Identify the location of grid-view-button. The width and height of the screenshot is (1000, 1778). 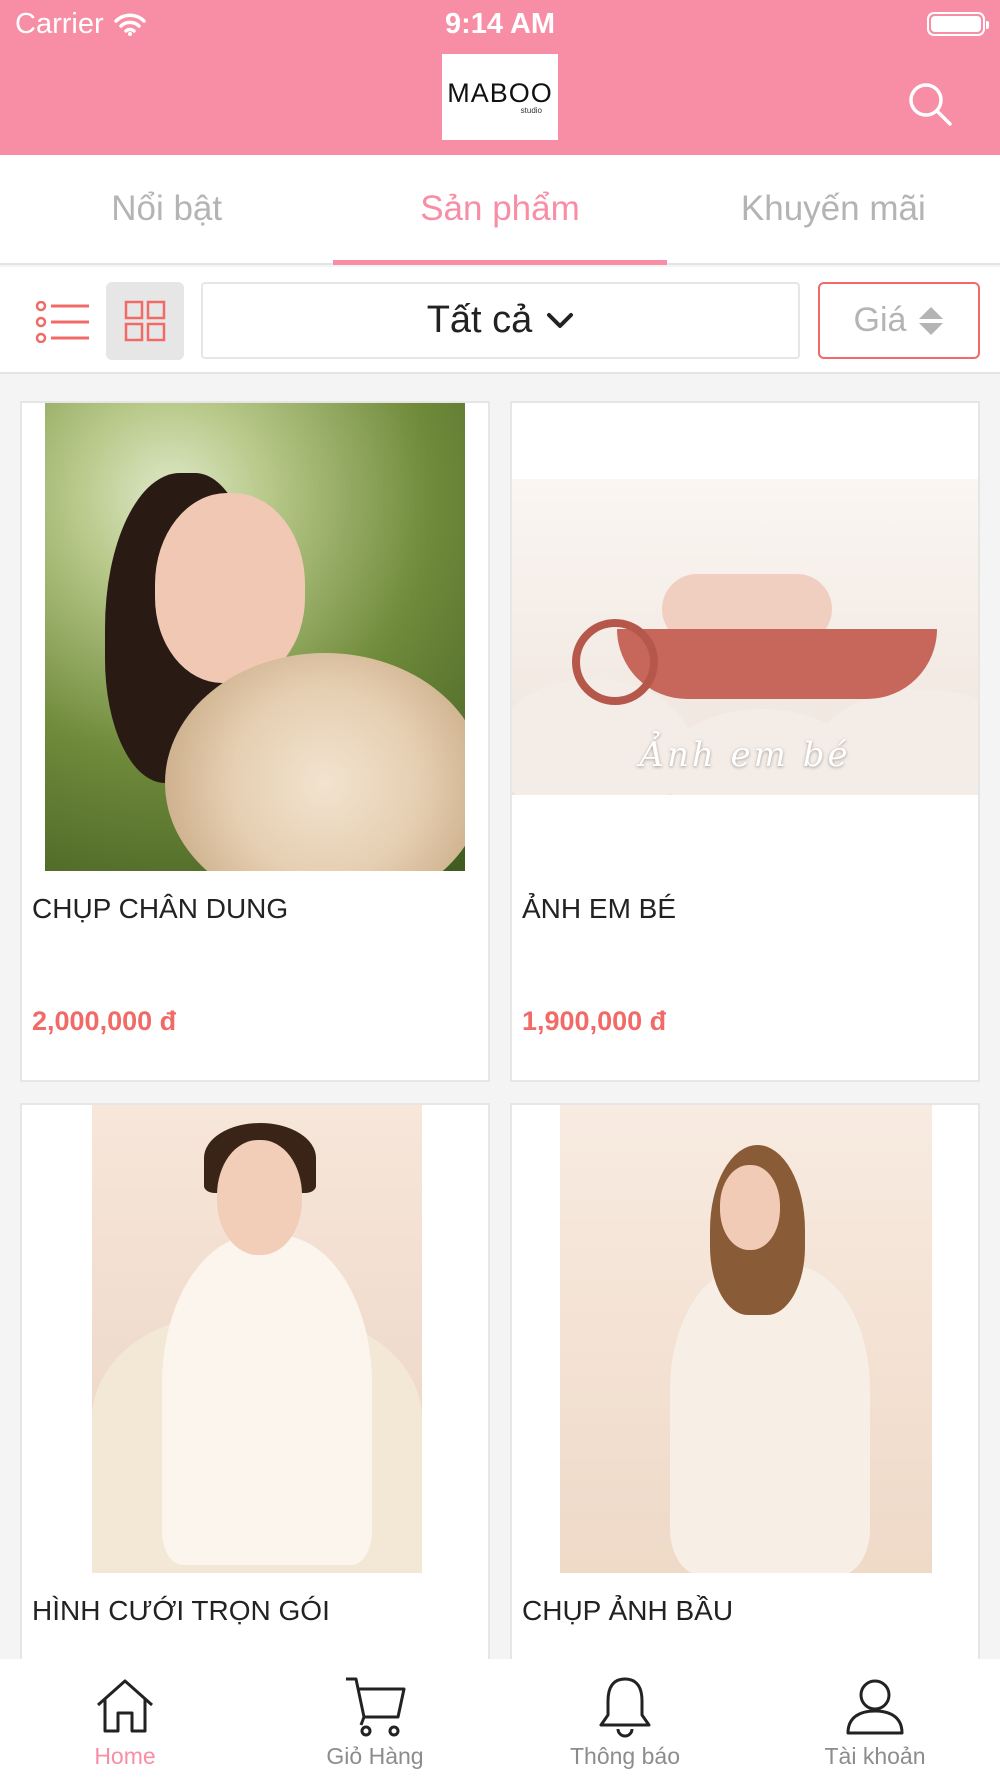
(145, 321).